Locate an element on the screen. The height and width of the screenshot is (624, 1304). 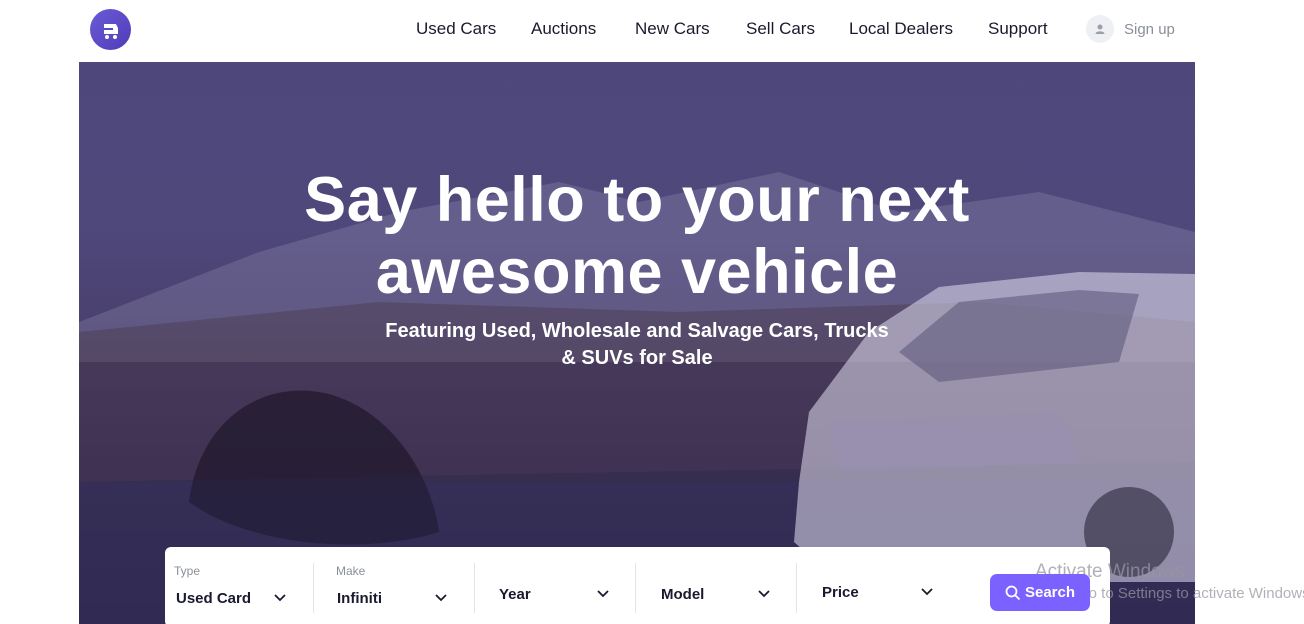
type-select: Type Used Card is located at coordinates (239, 585).